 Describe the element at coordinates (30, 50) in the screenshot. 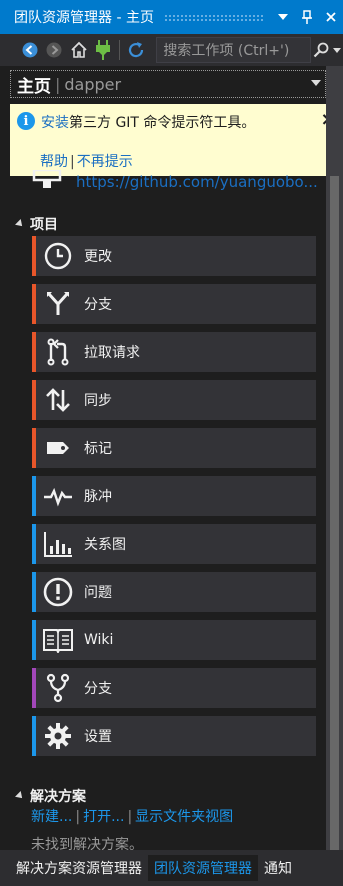

I see `back-icon` at that location.